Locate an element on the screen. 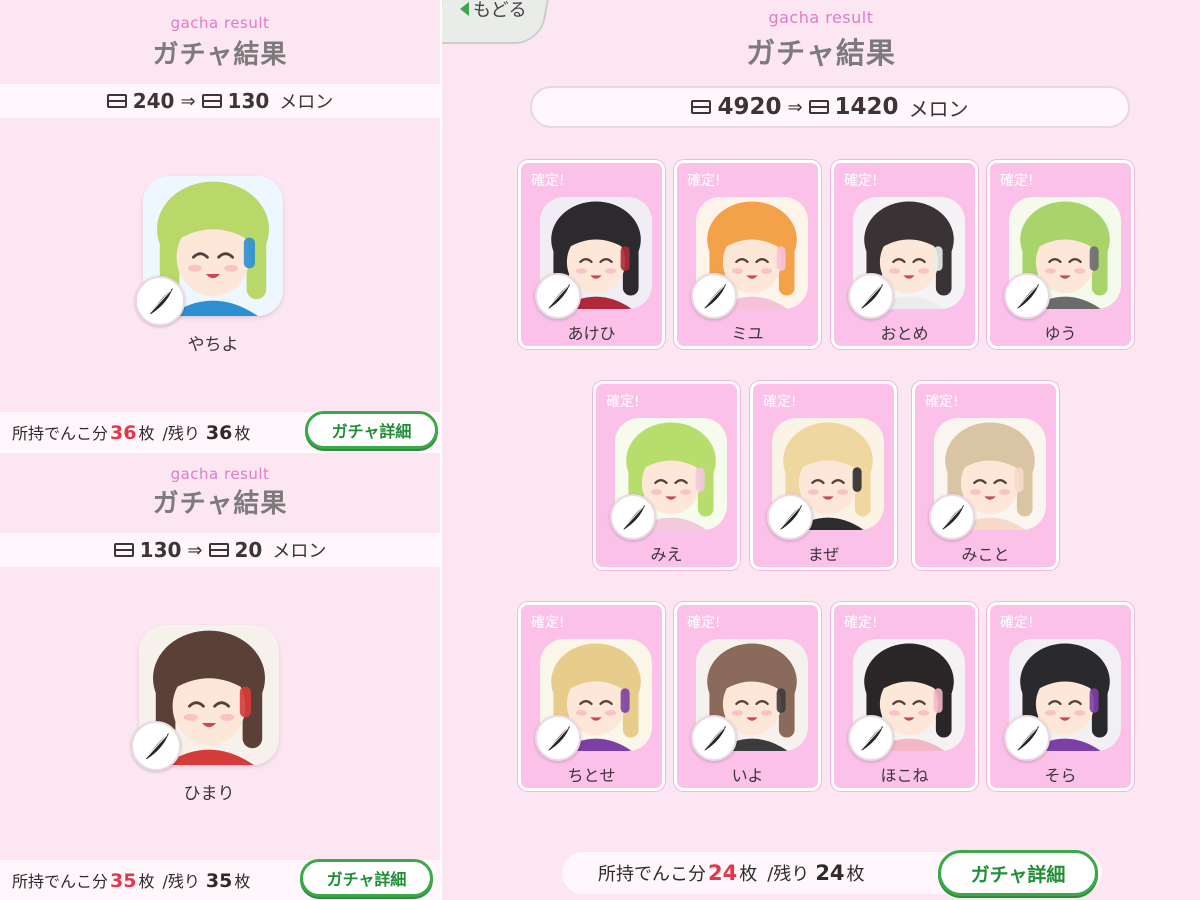 This screenshot has width=1200, height=900. remain-count: 35 is located at coordinates (219, 881).